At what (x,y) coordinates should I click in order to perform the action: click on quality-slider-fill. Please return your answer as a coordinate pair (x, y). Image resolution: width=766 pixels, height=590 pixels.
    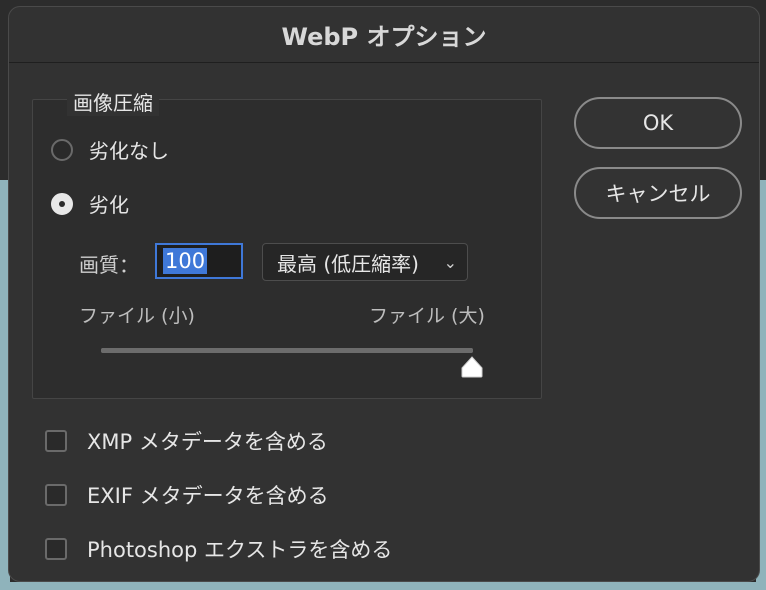
    Looking at the image, I should click on (287, 350).